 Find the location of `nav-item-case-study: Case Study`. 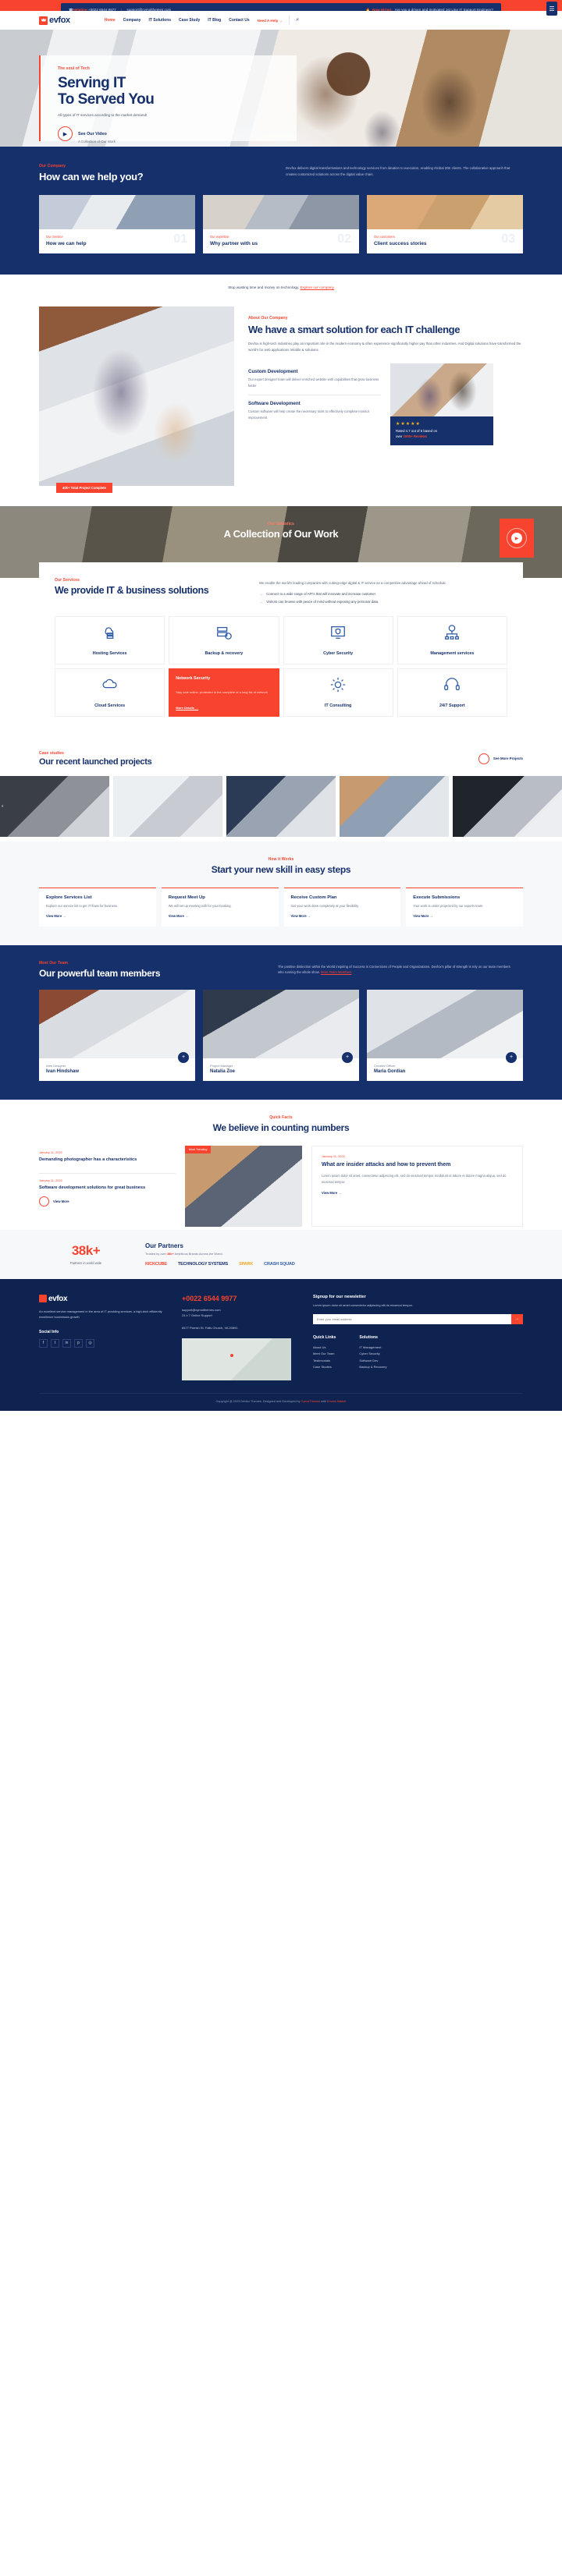

nav-item-case-study: Case Study is located at coordinates (189, 20).